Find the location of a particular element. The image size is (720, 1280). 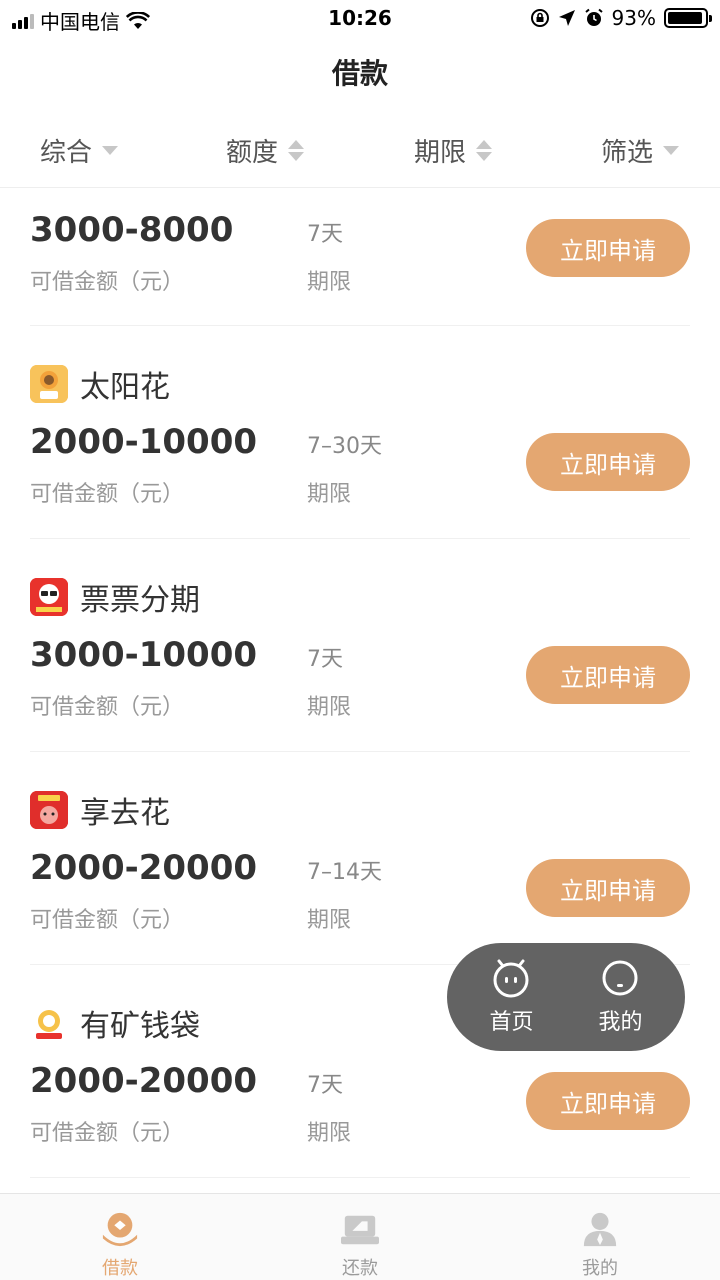

filter-label: 额度 is located at coordinates (252, 152).